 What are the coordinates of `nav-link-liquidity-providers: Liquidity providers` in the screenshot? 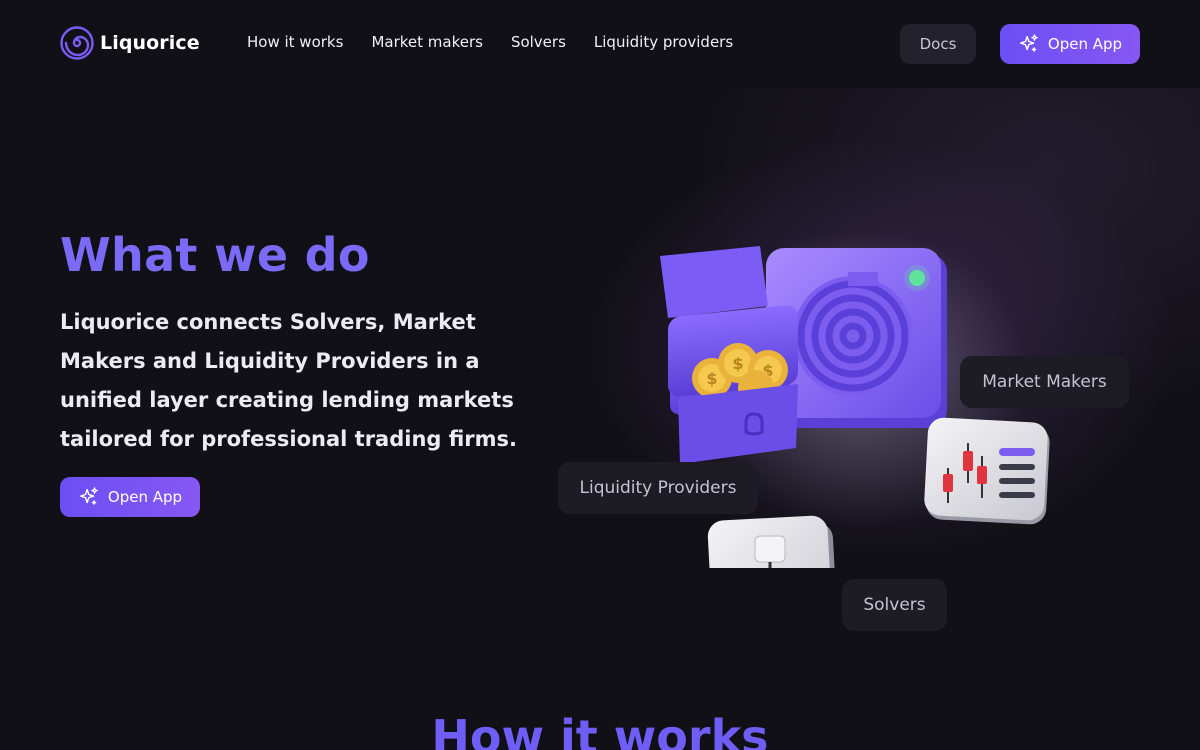 It's located at (663, 42).